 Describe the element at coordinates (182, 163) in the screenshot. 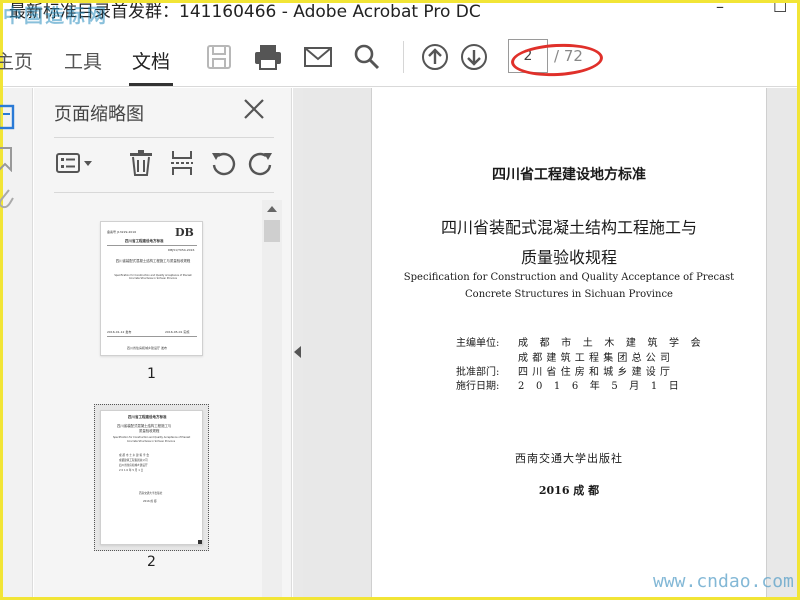

I see `extract-icon` at that location.